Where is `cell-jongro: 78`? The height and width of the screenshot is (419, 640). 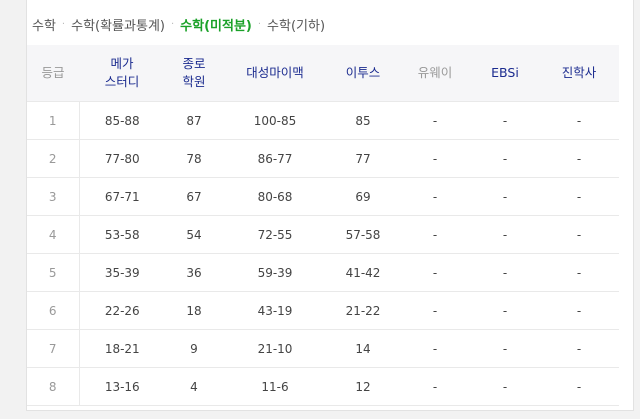 cell-jongro: 78 is located at coordinates (194, 158).